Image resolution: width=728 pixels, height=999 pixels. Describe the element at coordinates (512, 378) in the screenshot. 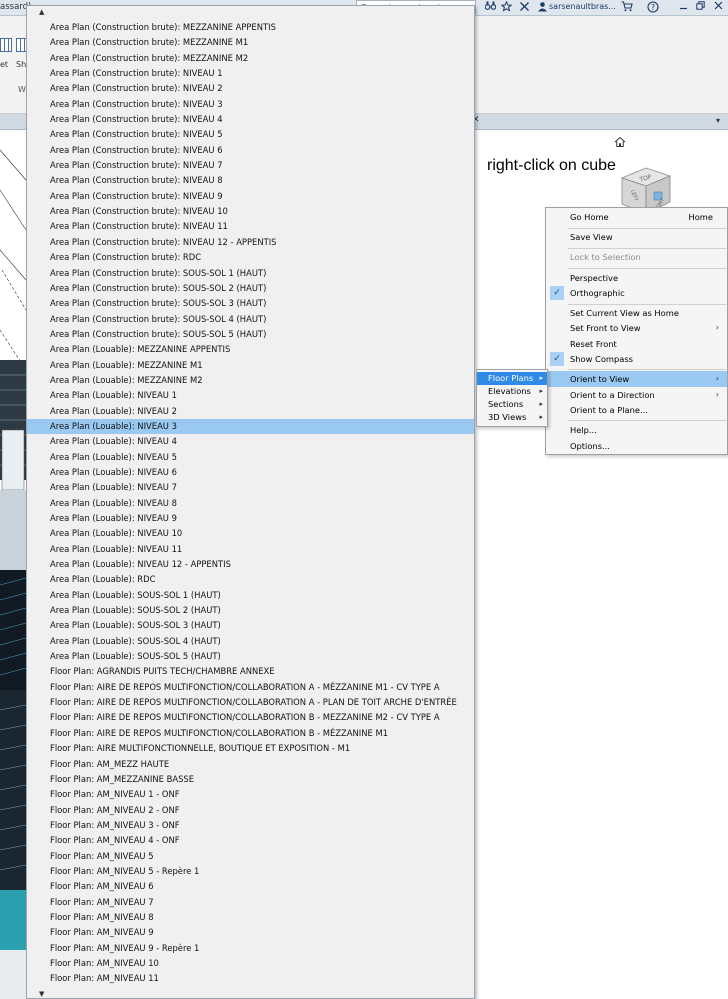

I see `submenu-floor-plans: Floor Plans ▸` at that location.